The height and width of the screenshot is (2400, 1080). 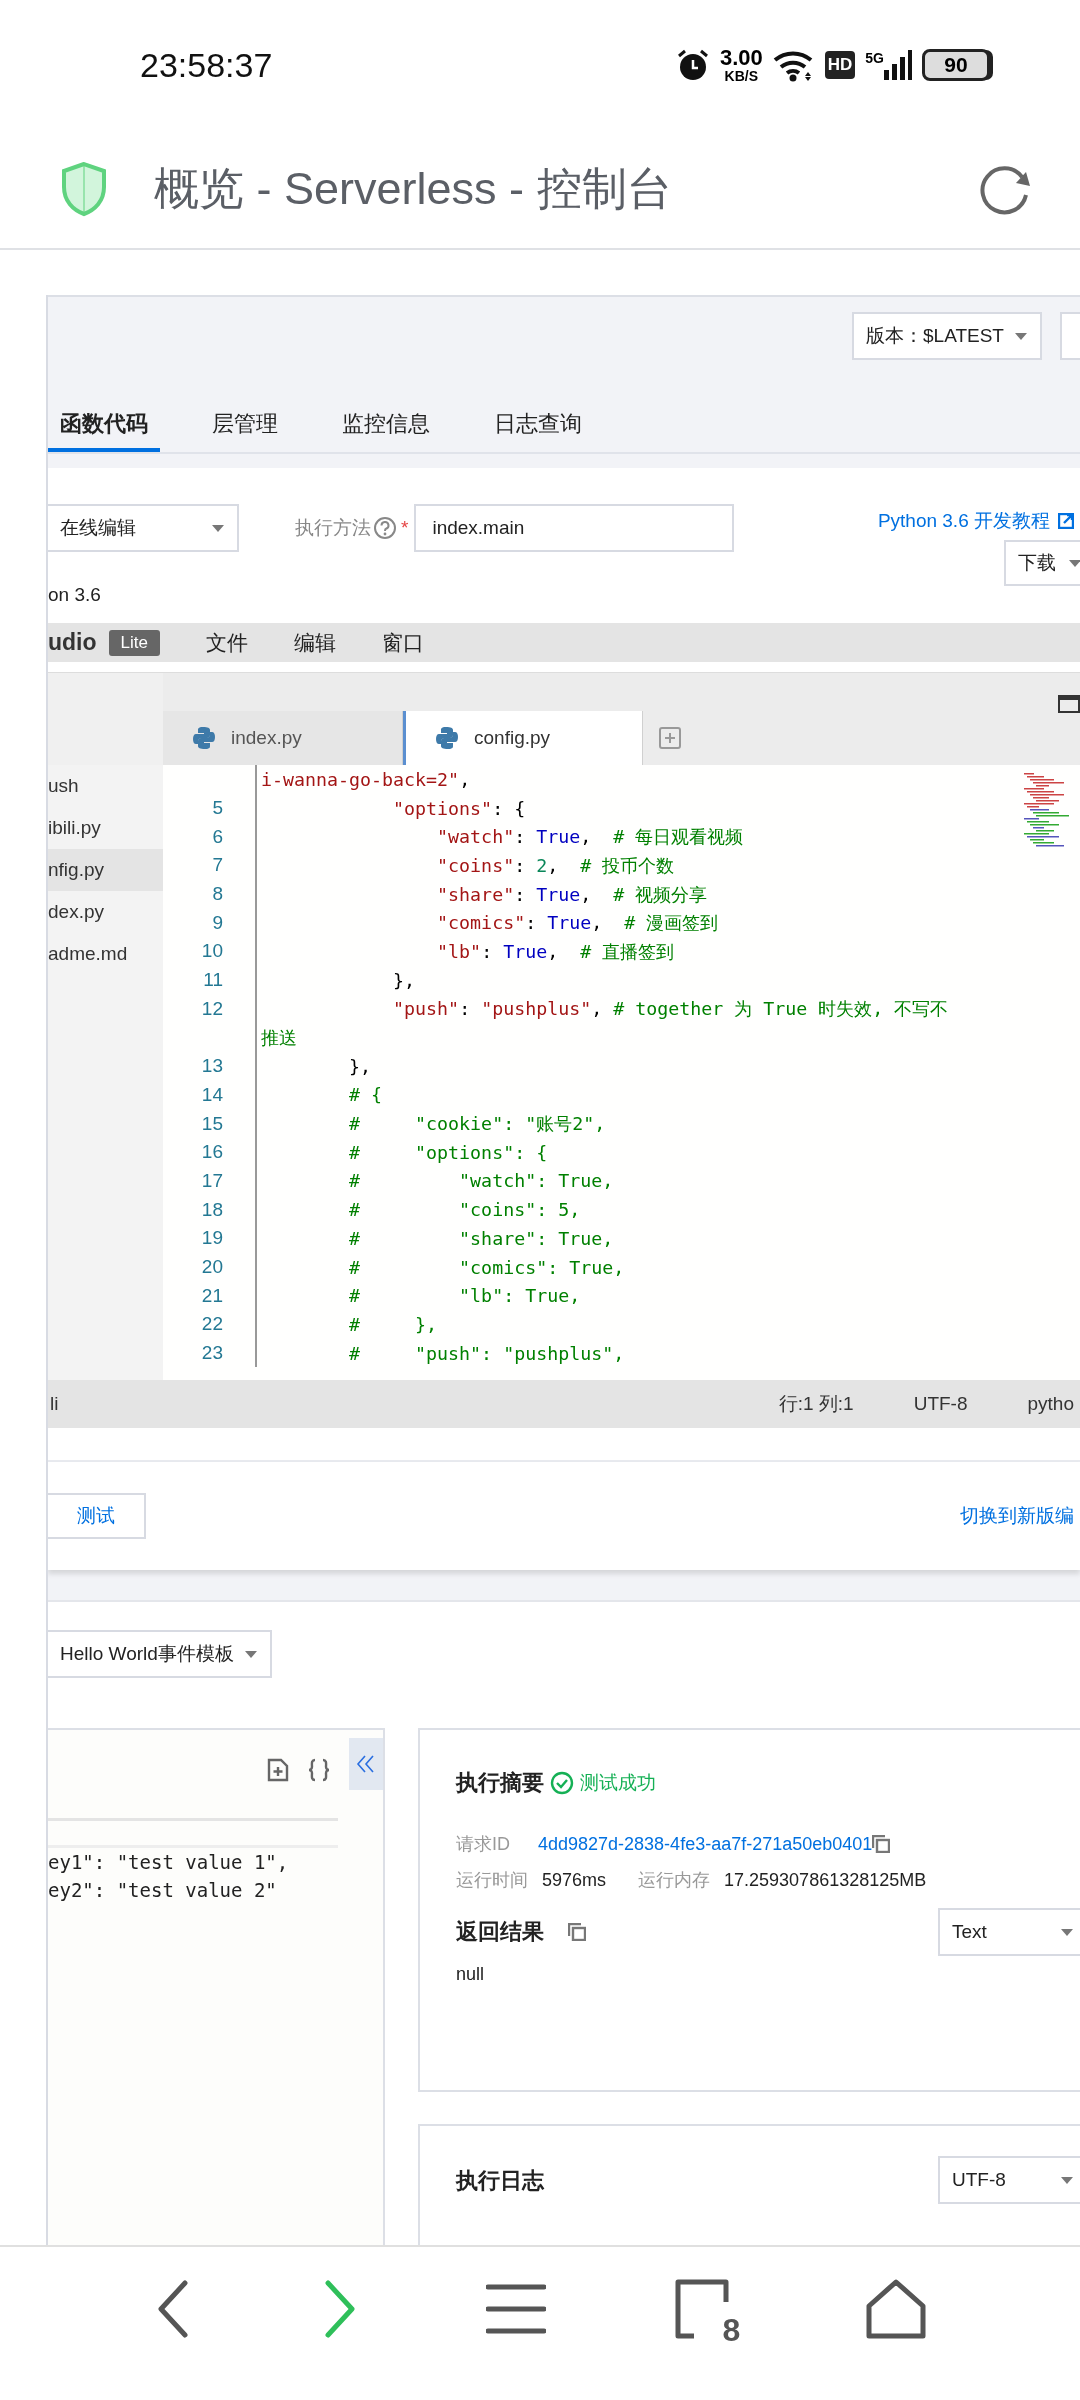 I want to click on status-text: 测试成功, so click(x=618, y=1783).